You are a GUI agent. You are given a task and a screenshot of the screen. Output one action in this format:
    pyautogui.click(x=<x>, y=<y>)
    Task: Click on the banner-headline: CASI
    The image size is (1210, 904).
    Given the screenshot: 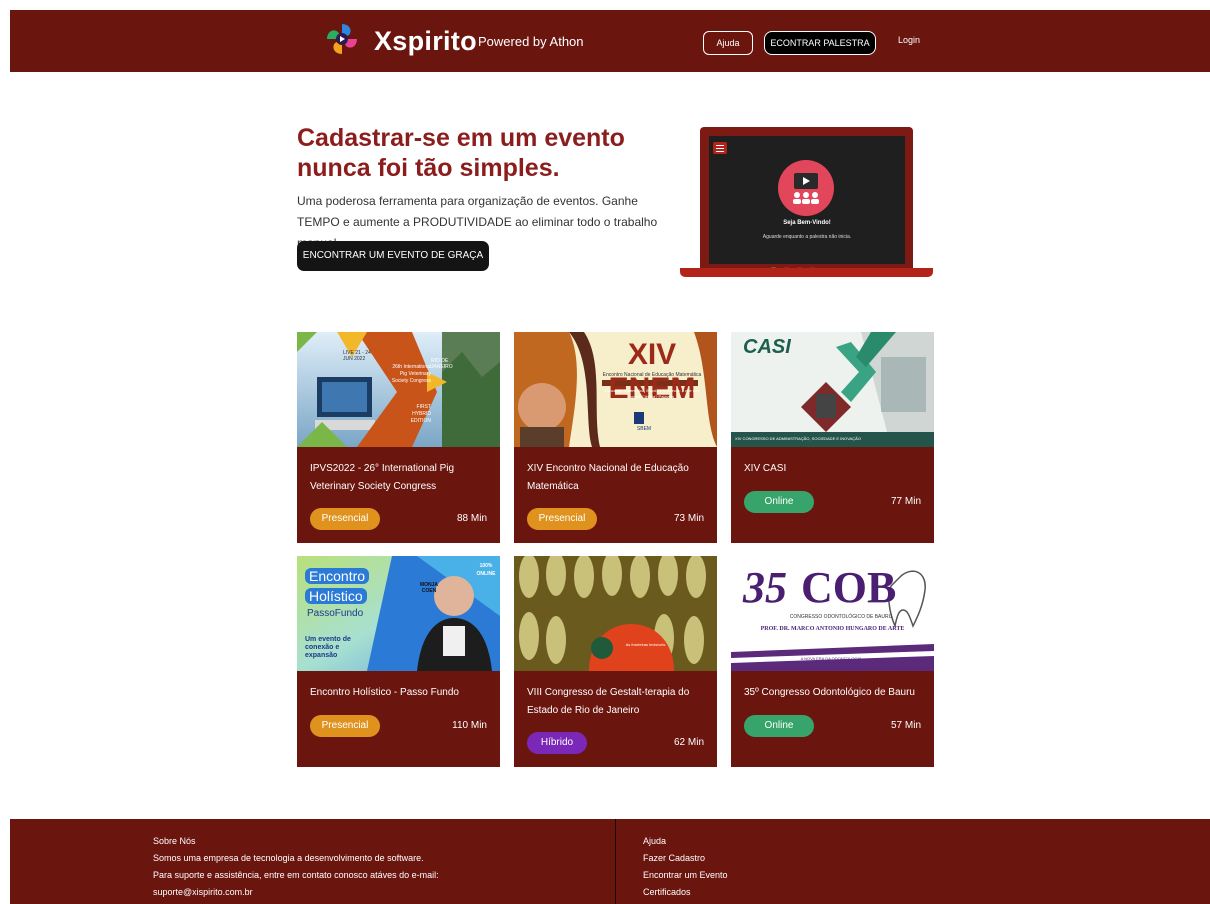 What is the action you would take?
    pyautogui.click(x=767, y=347)
    